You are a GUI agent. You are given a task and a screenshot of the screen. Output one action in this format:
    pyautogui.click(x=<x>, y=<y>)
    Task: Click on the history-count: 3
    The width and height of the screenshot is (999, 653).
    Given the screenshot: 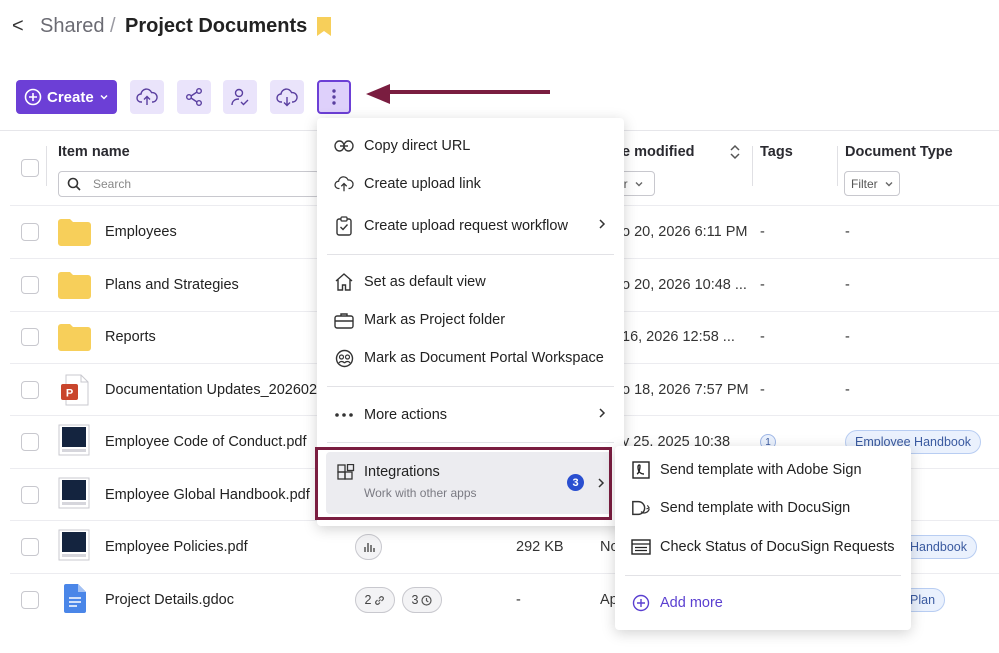 What is the action you would take?
    pyautogui.click(x=415, y=600)
    